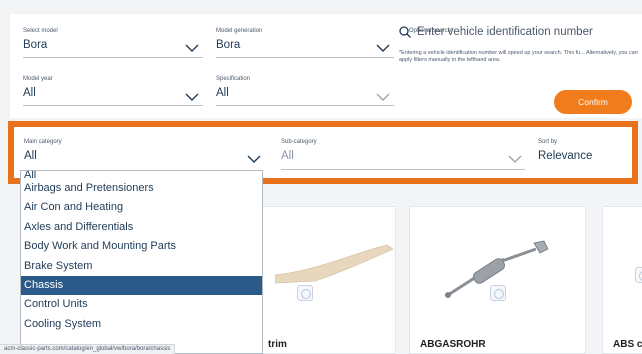 The width and height of the screenshot is (642, 354). I want to click on generation-select-underline, so click(305, 57).